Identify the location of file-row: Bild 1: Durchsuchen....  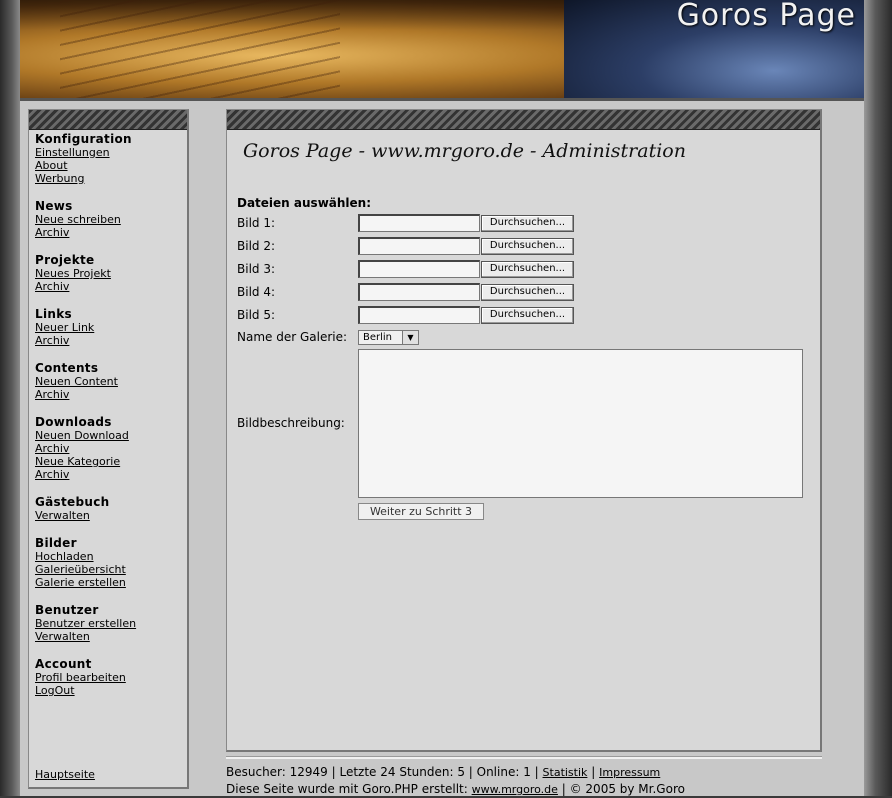
(405, 223).